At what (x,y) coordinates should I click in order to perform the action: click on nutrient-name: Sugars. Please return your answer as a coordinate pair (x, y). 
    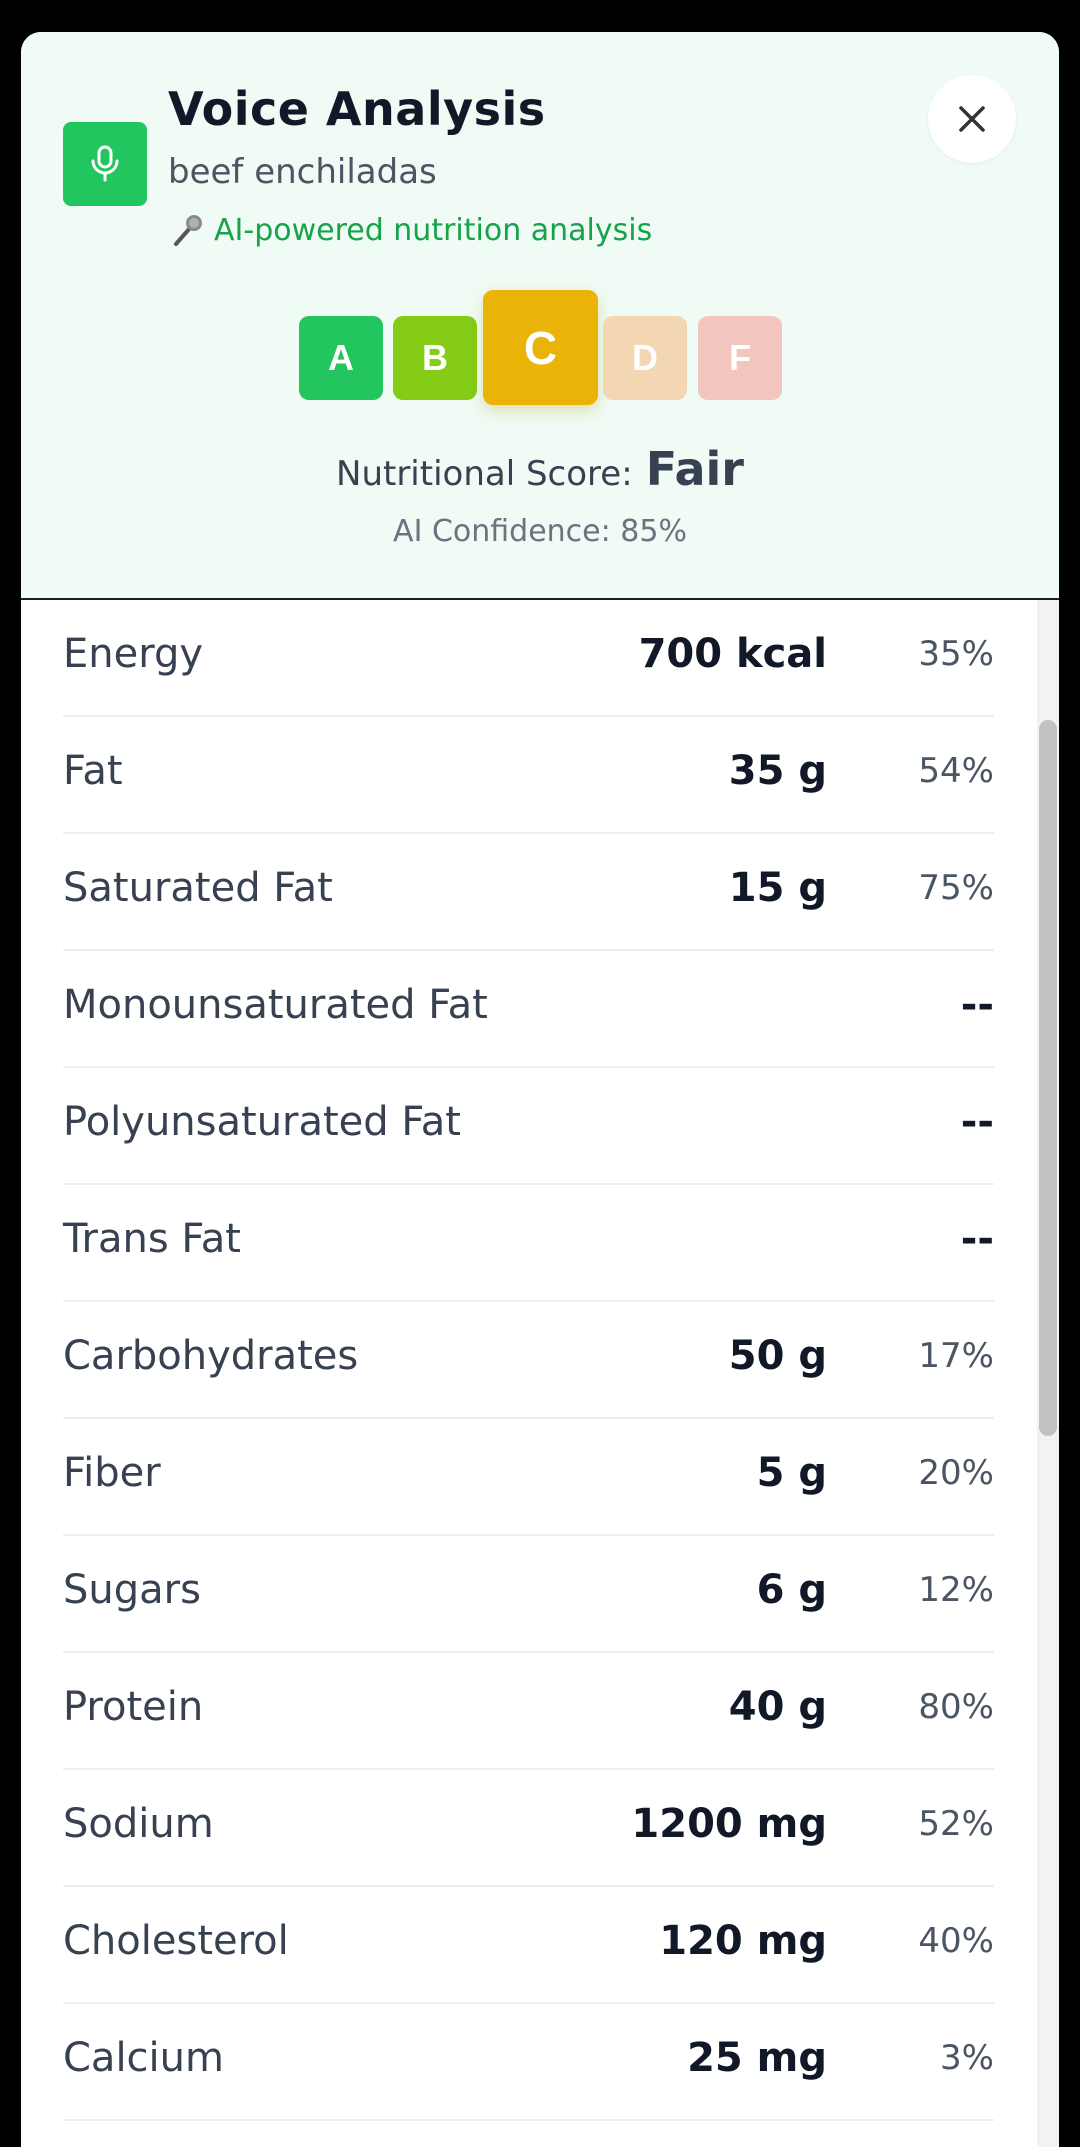
    Looking at the image, I should click on (132, 1590).